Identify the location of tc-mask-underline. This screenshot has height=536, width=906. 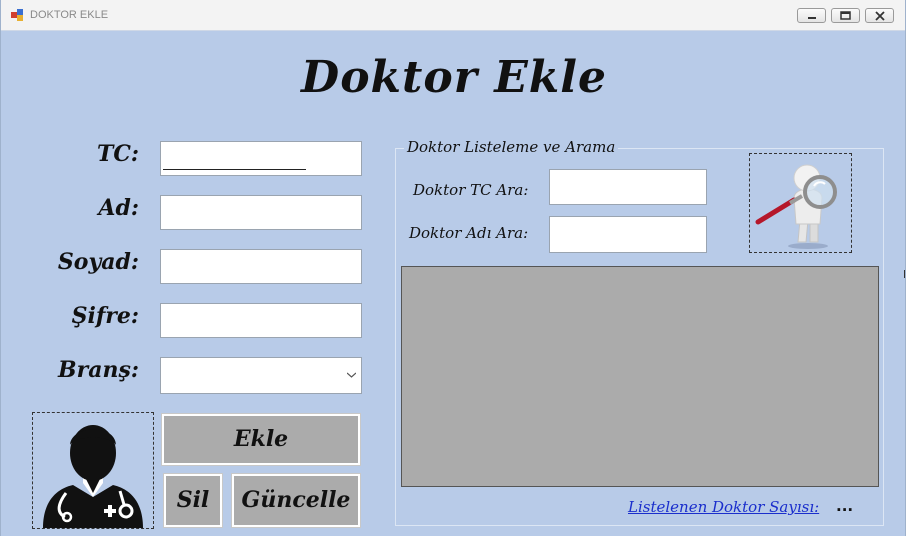
(234, 169).